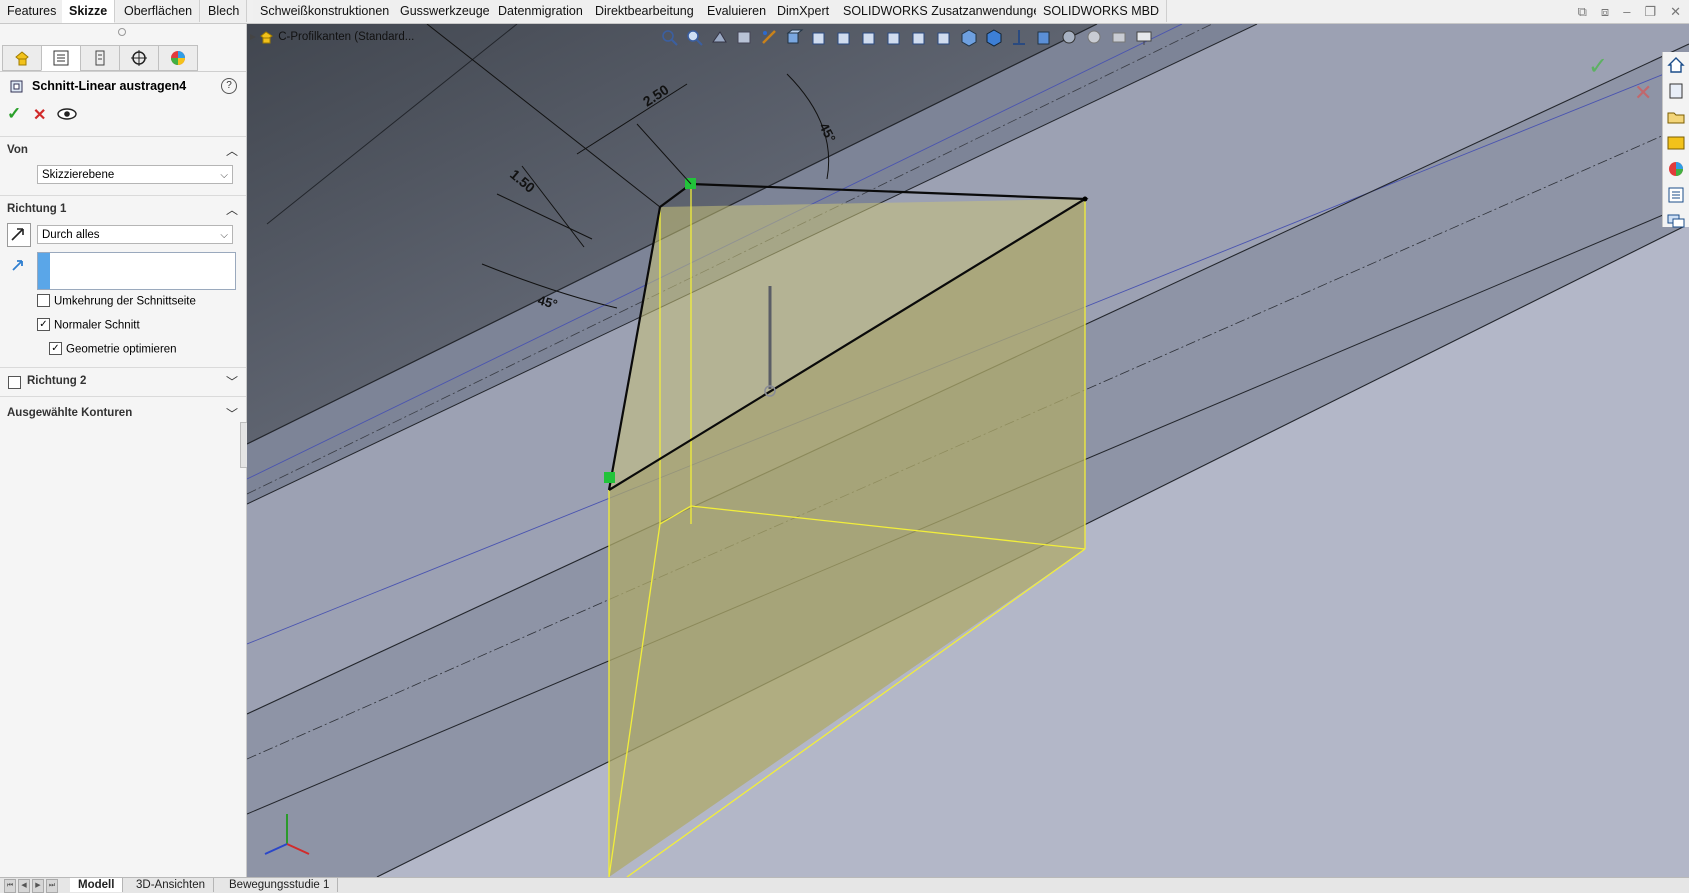  What do you see at coordinates (139, 58) in the screenshot?
I see `dimxpertmanager-tab` at bounding box center [139, 58].